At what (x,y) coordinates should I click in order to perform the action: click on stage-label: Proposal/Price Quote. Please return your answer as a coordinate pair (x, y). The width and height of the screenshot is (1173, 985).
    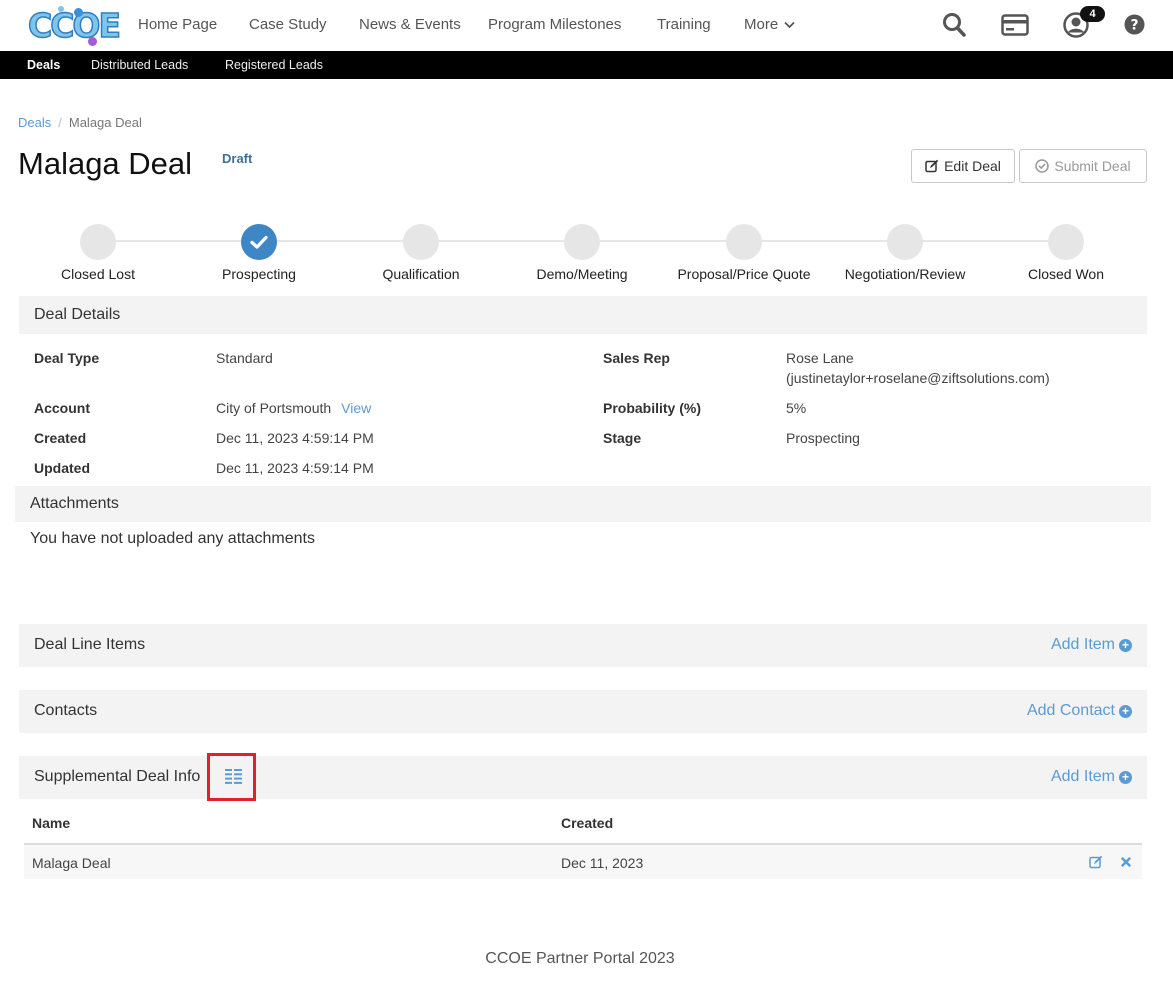
    Looking at the image, I should click on (744, 274).